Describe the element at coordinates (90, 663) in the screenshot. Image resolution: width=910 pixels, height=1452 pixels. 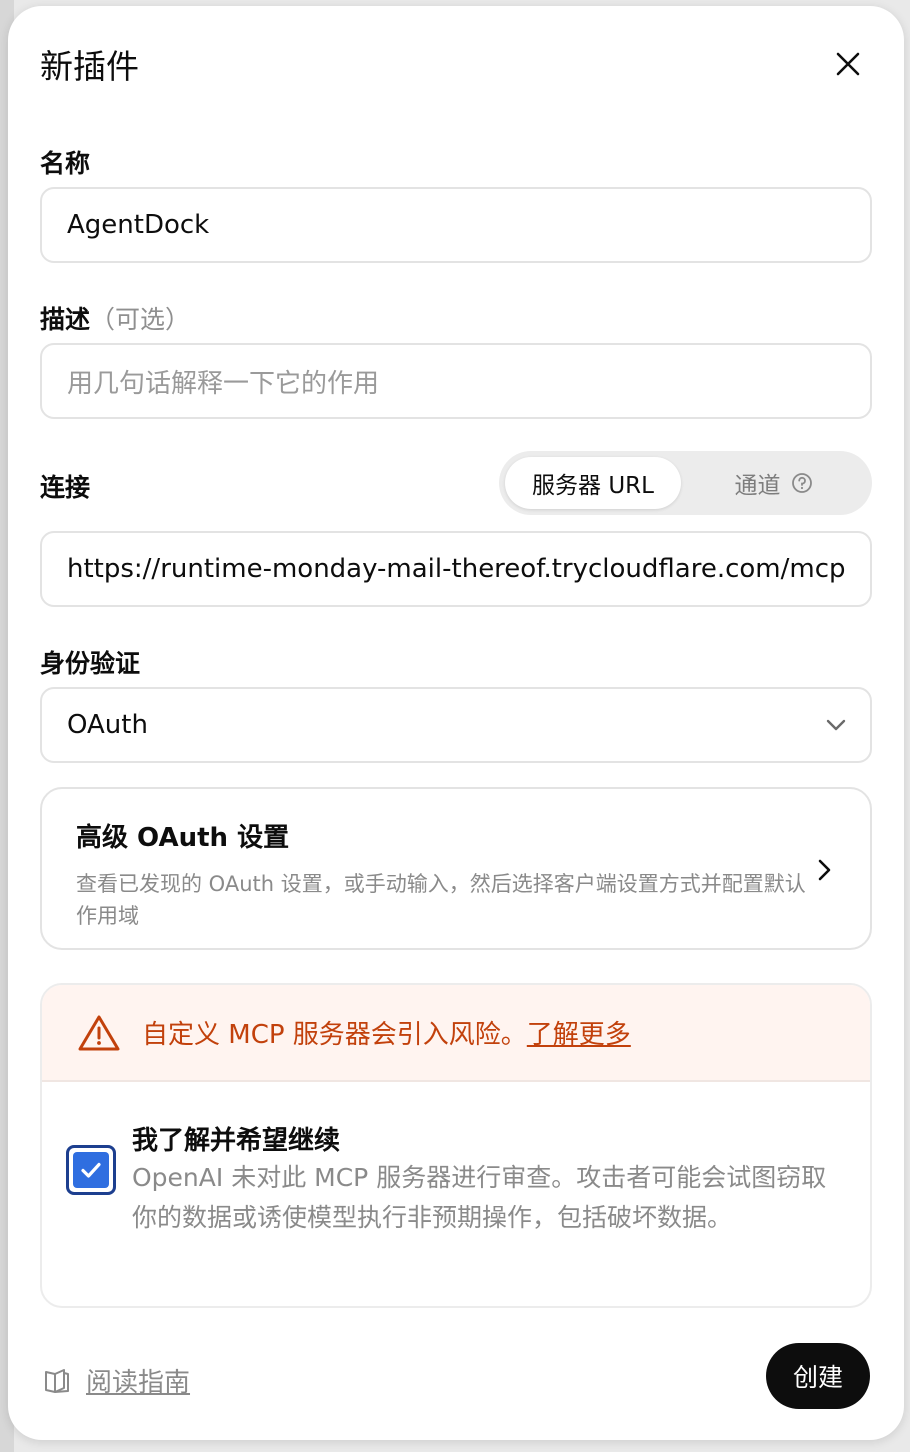
I see `auth-label: 身份验证` at that location.